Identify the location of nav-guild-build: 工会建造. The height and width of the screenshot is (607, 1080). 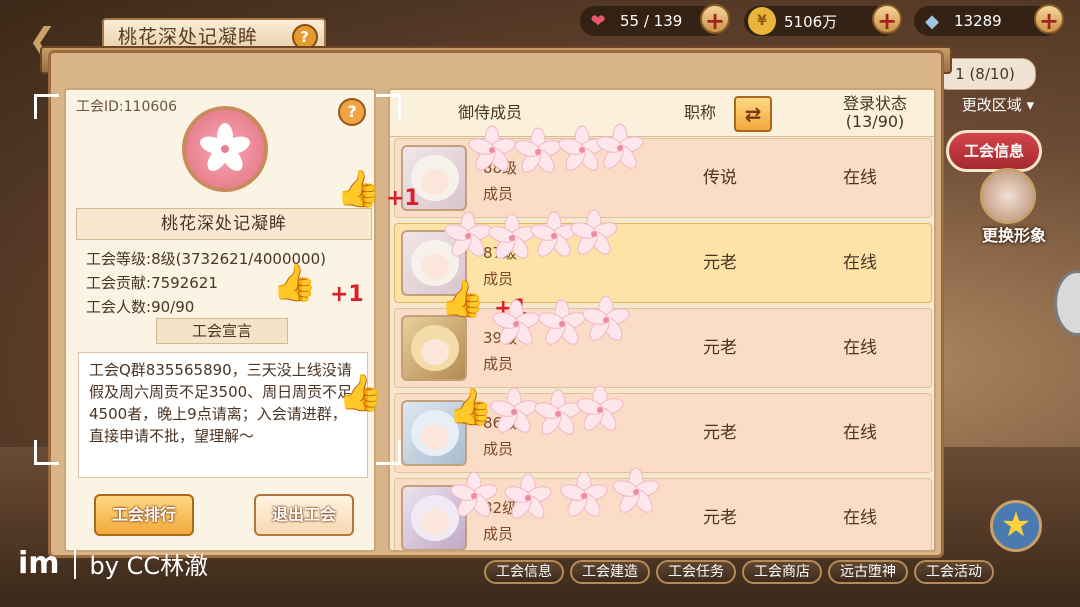
(610, 572).